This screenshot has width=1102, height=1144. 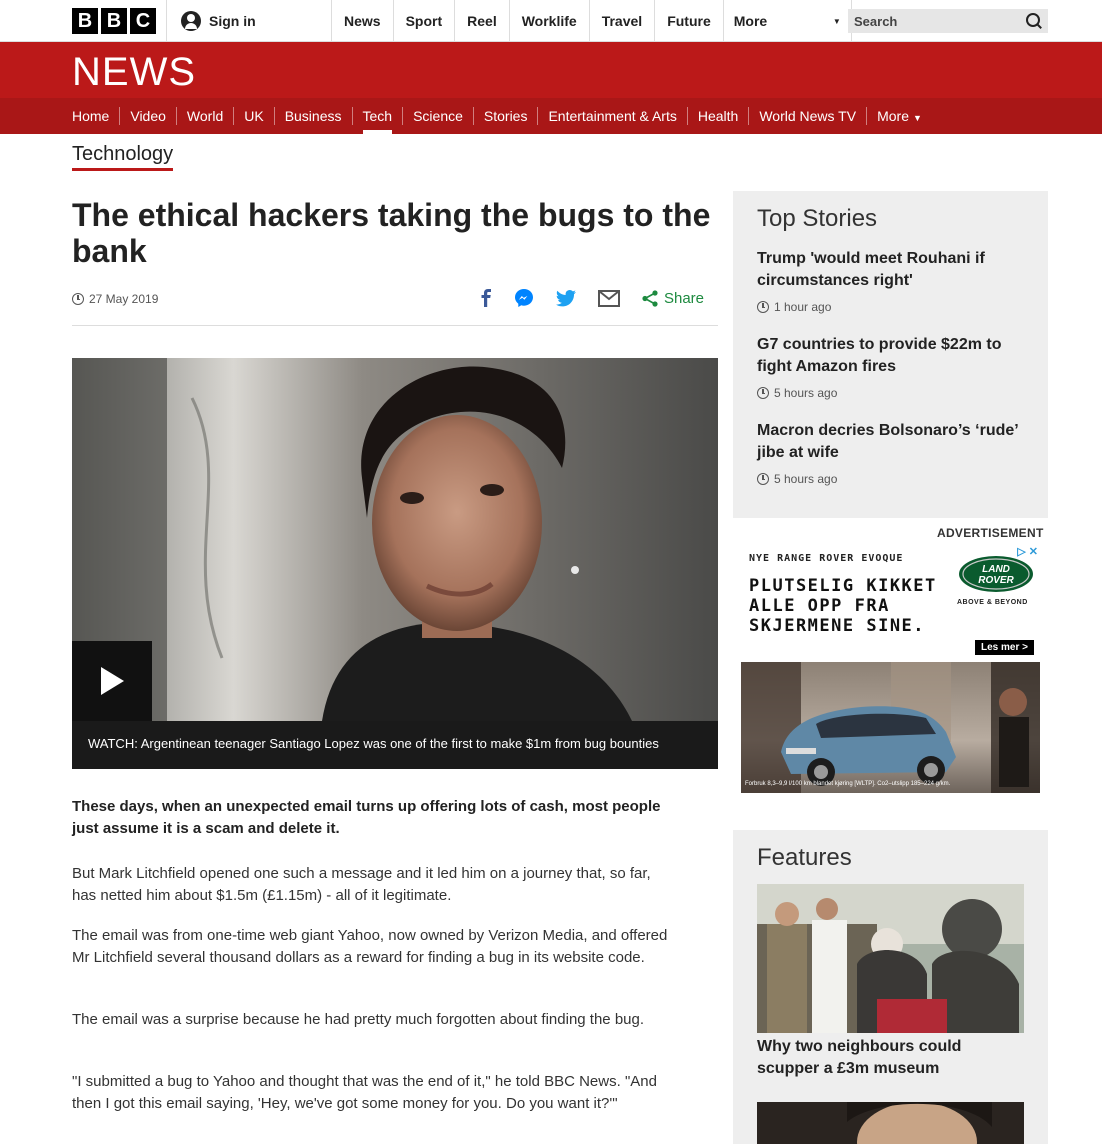 I want to click on share-tools: Share, so click(x=592, y=298).